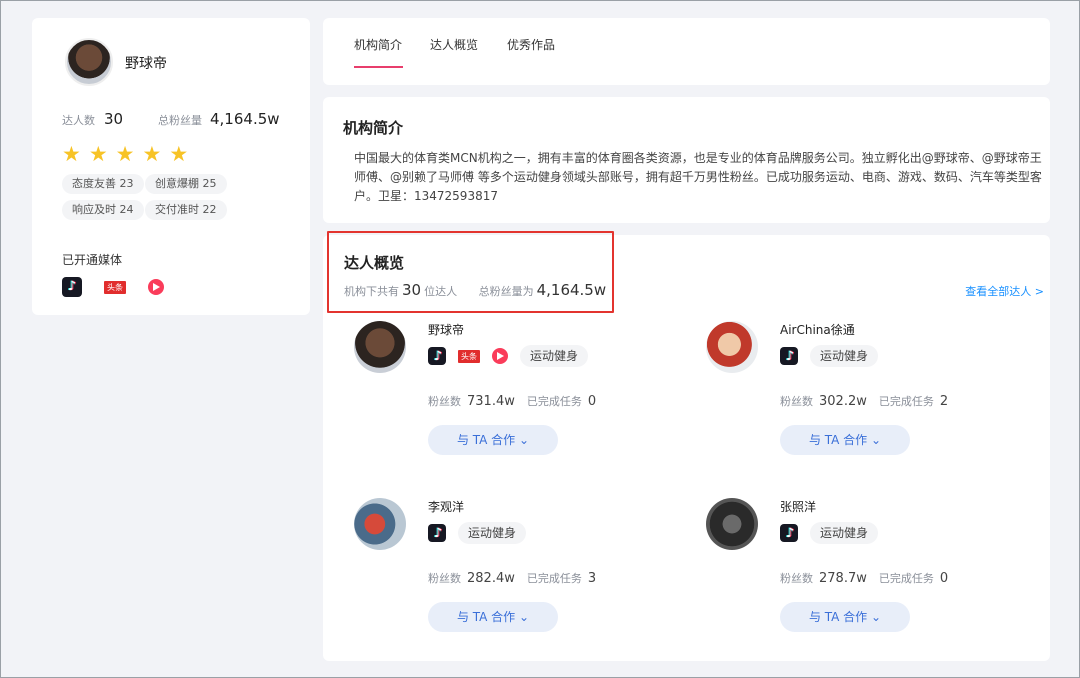  What do you see at coordinates (446, 506) in the screenshot?
I see `talent-name: 李观洋` at bounding box center [446, 506].